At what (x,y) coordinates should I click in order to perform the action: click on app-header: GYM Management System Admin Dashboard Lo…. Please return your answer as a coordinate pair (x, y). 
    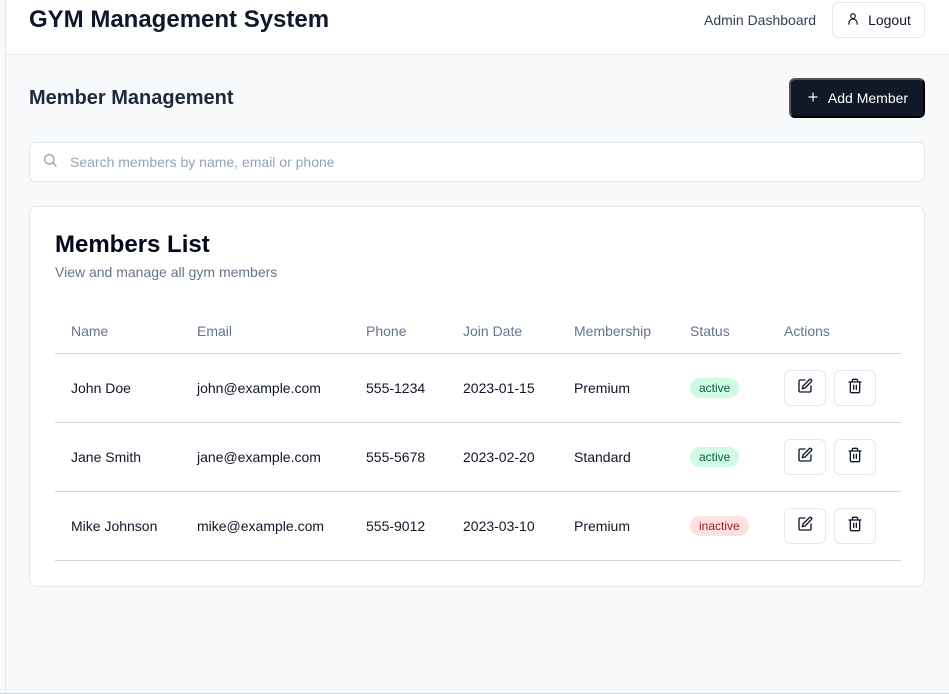
    Looking at the image, I should click on (477, 27).